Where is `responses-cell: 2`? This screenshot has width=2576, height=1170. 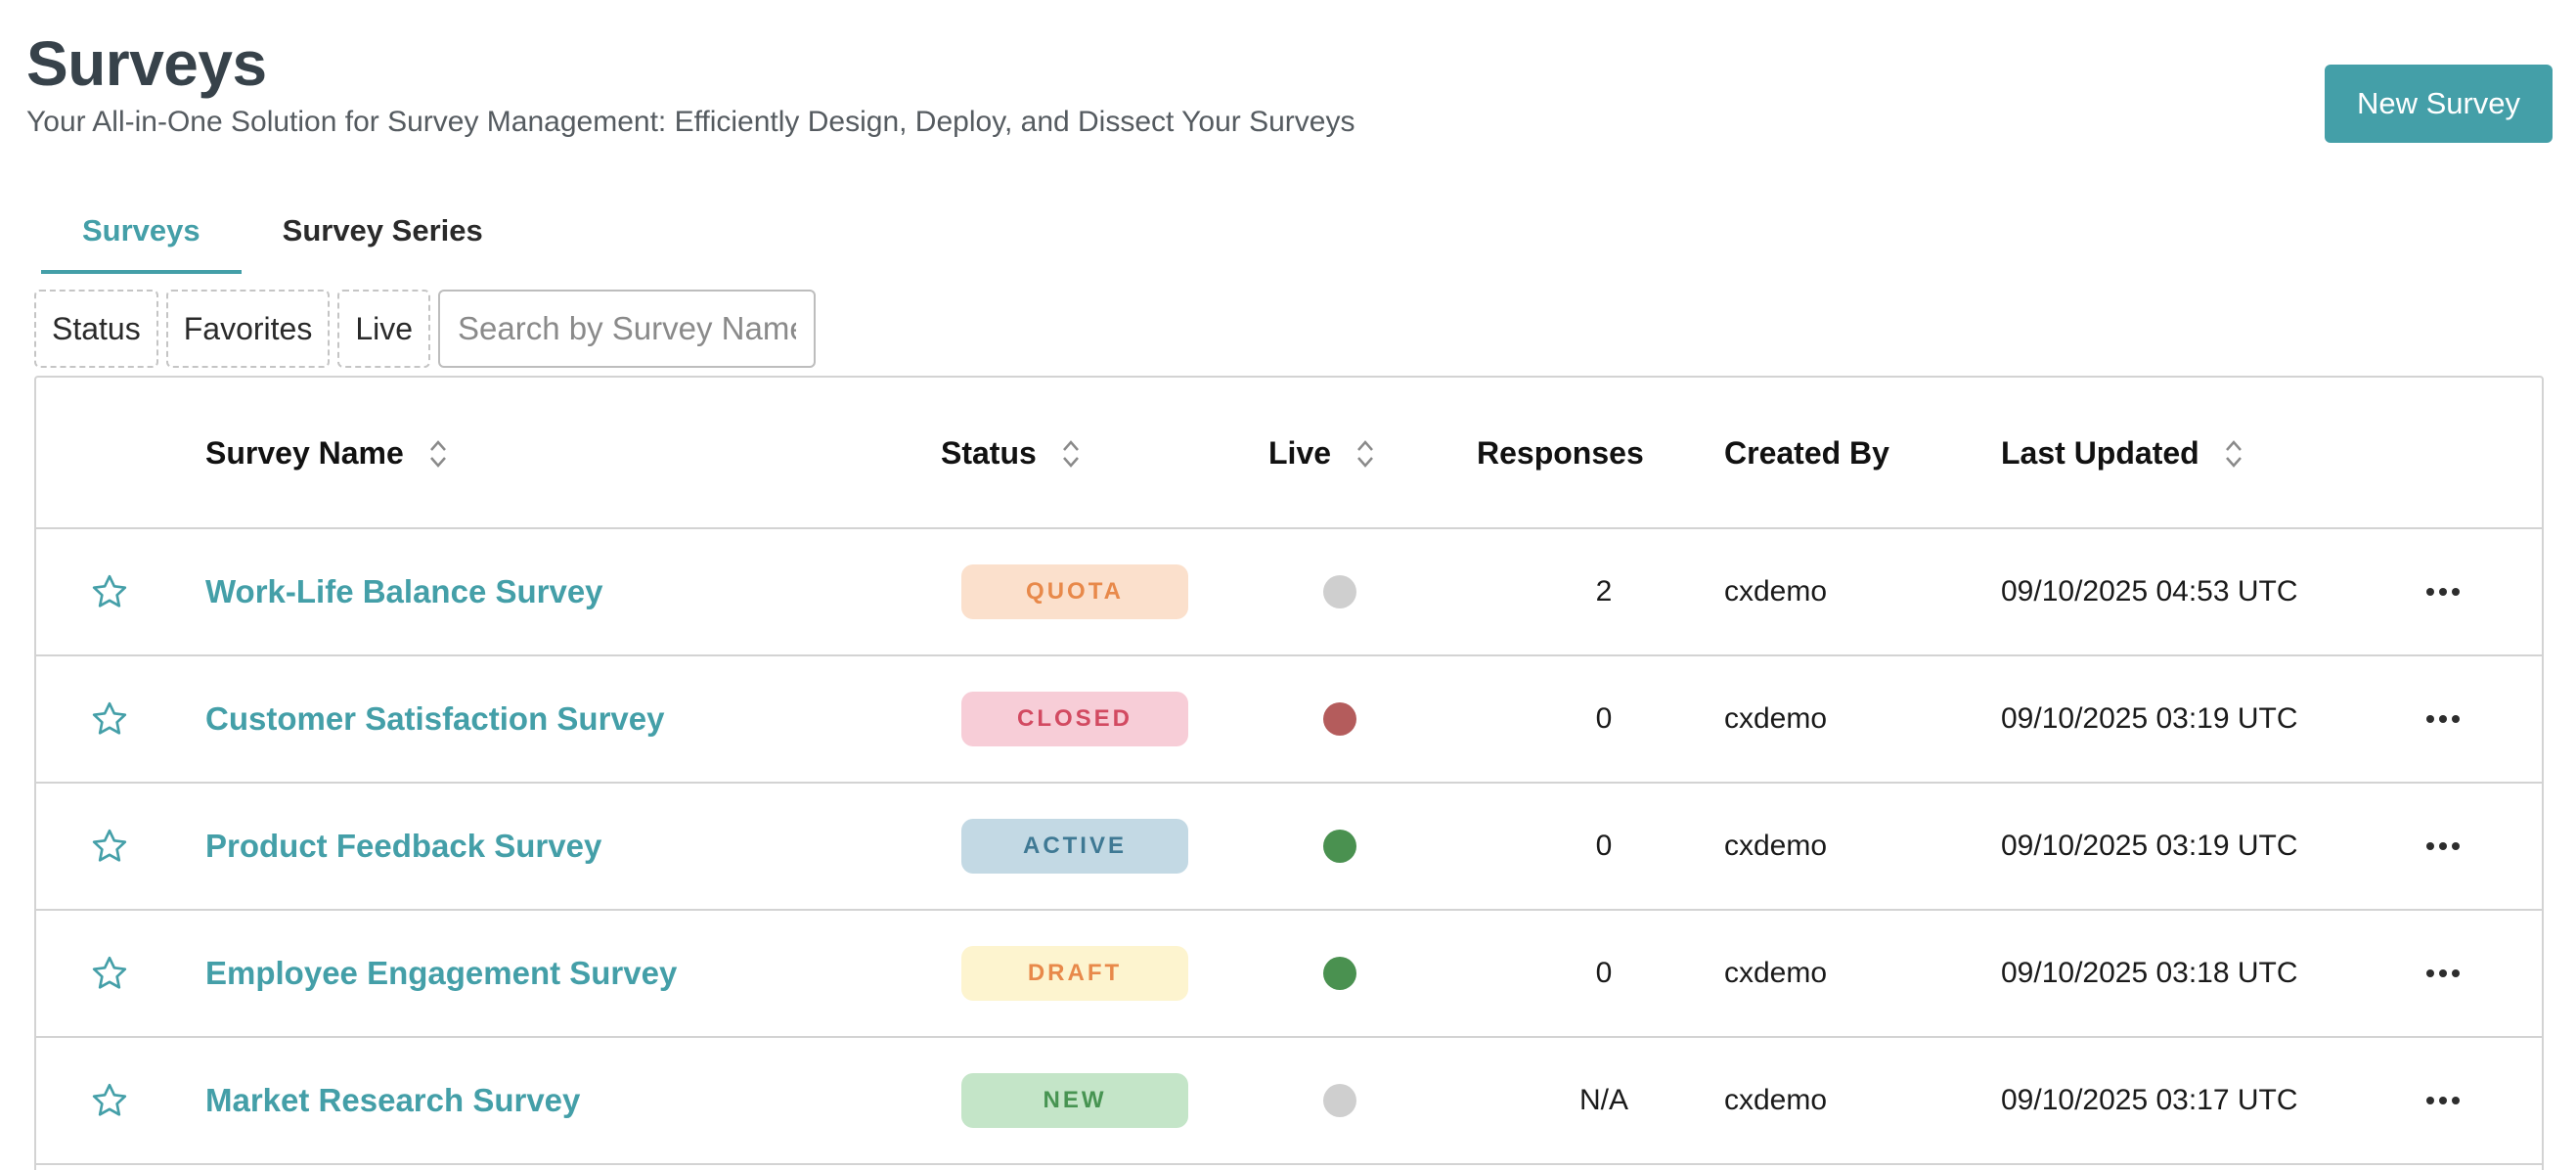 responses-cell: 2 is located at coordinates (1604, 591).